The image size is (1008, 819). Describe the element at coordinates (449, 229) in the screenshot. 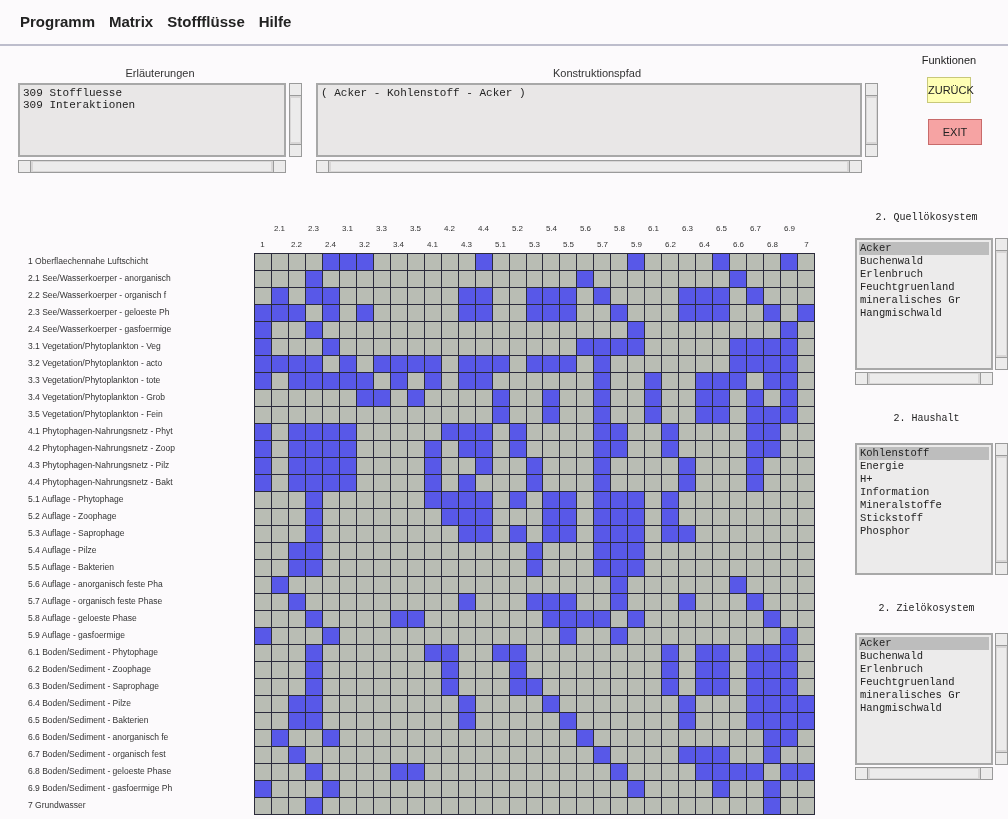

I see `column-header: 4.2` at that location.